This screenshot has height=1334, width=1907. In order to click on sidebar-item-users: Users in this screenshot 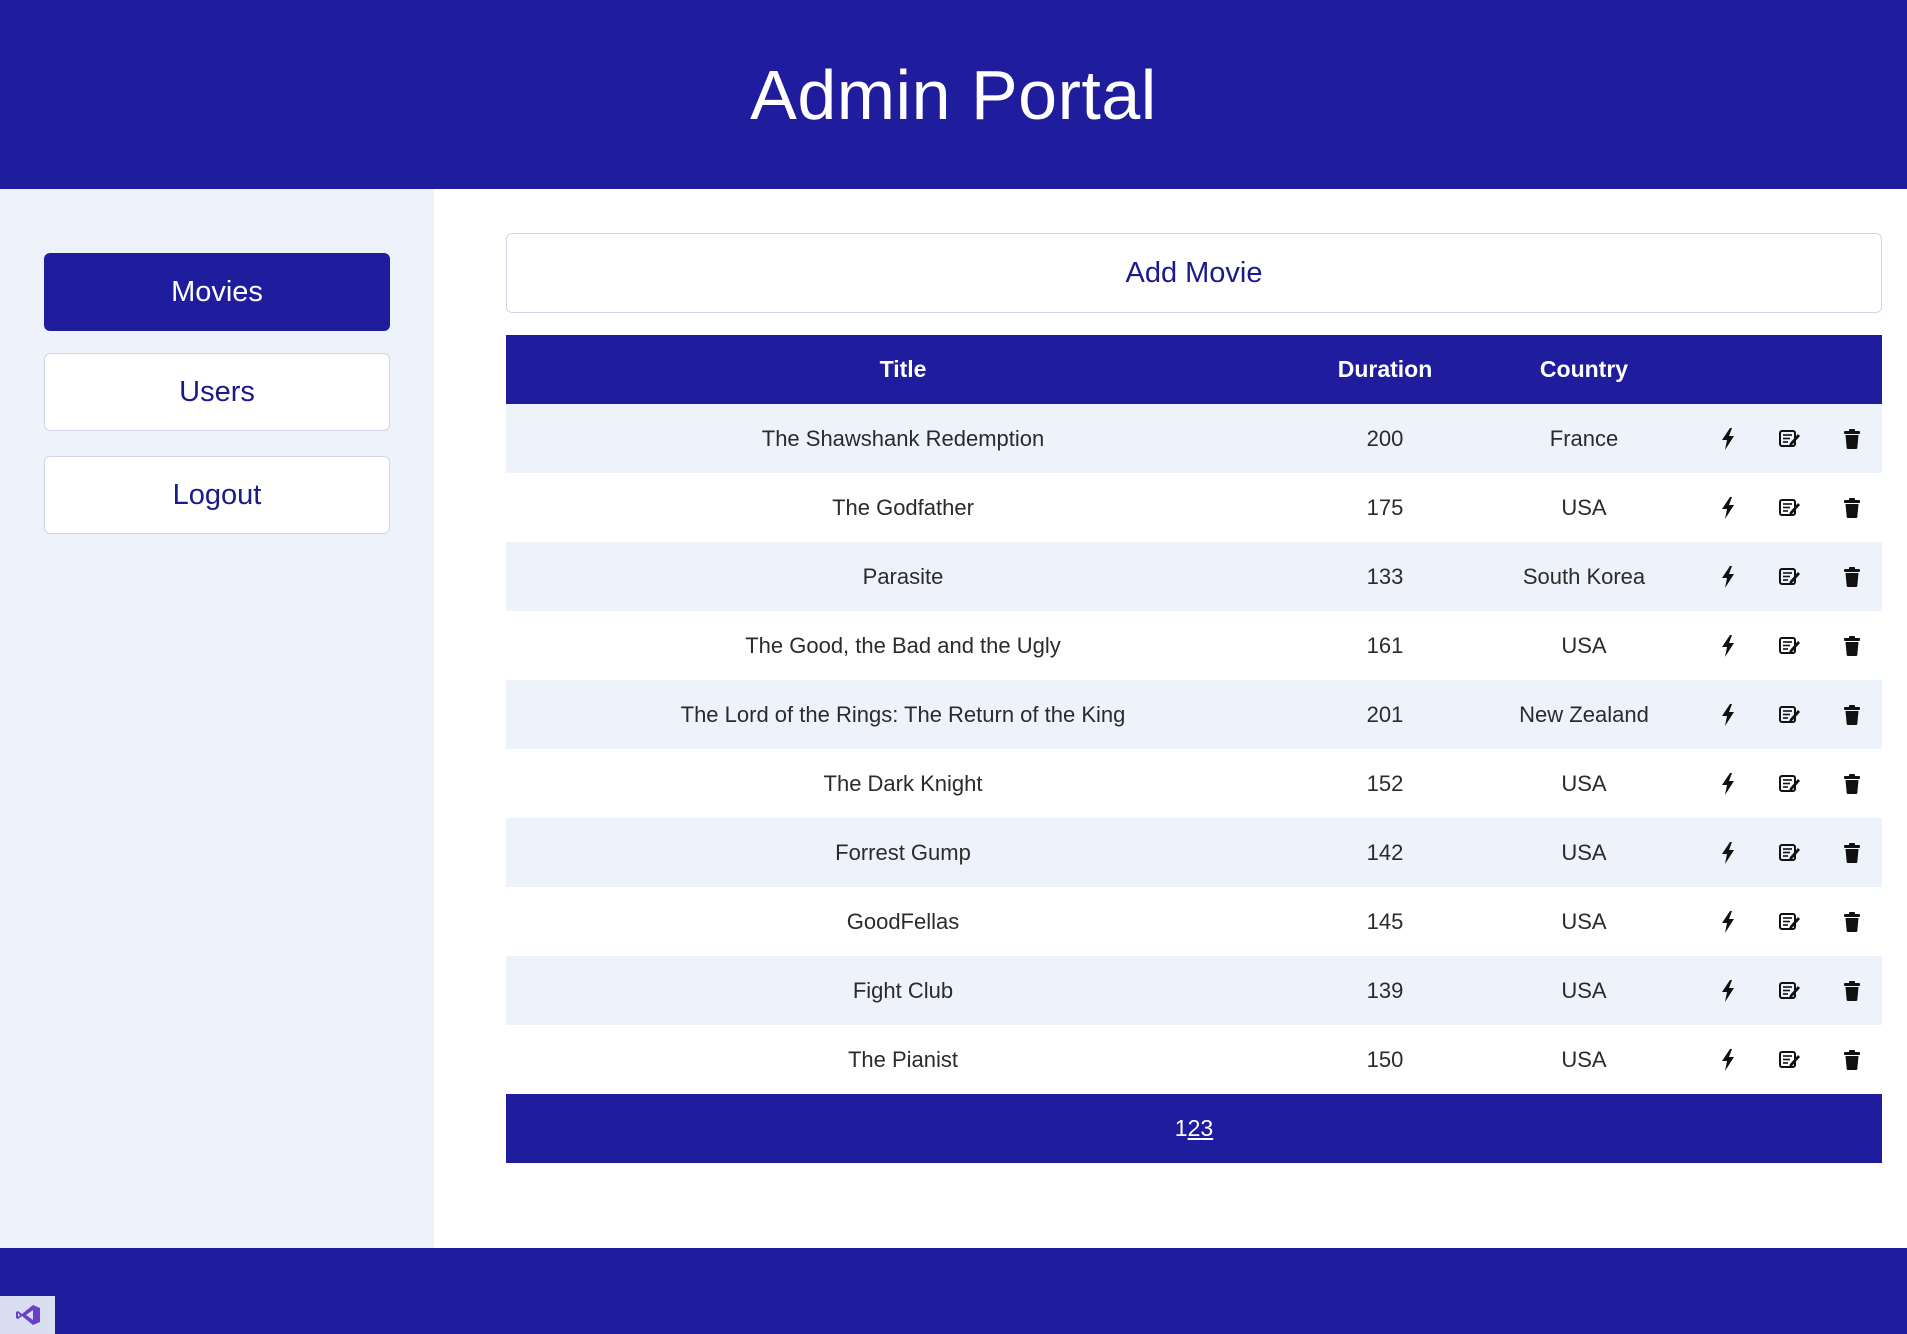, I will do `click(217, 392)`.